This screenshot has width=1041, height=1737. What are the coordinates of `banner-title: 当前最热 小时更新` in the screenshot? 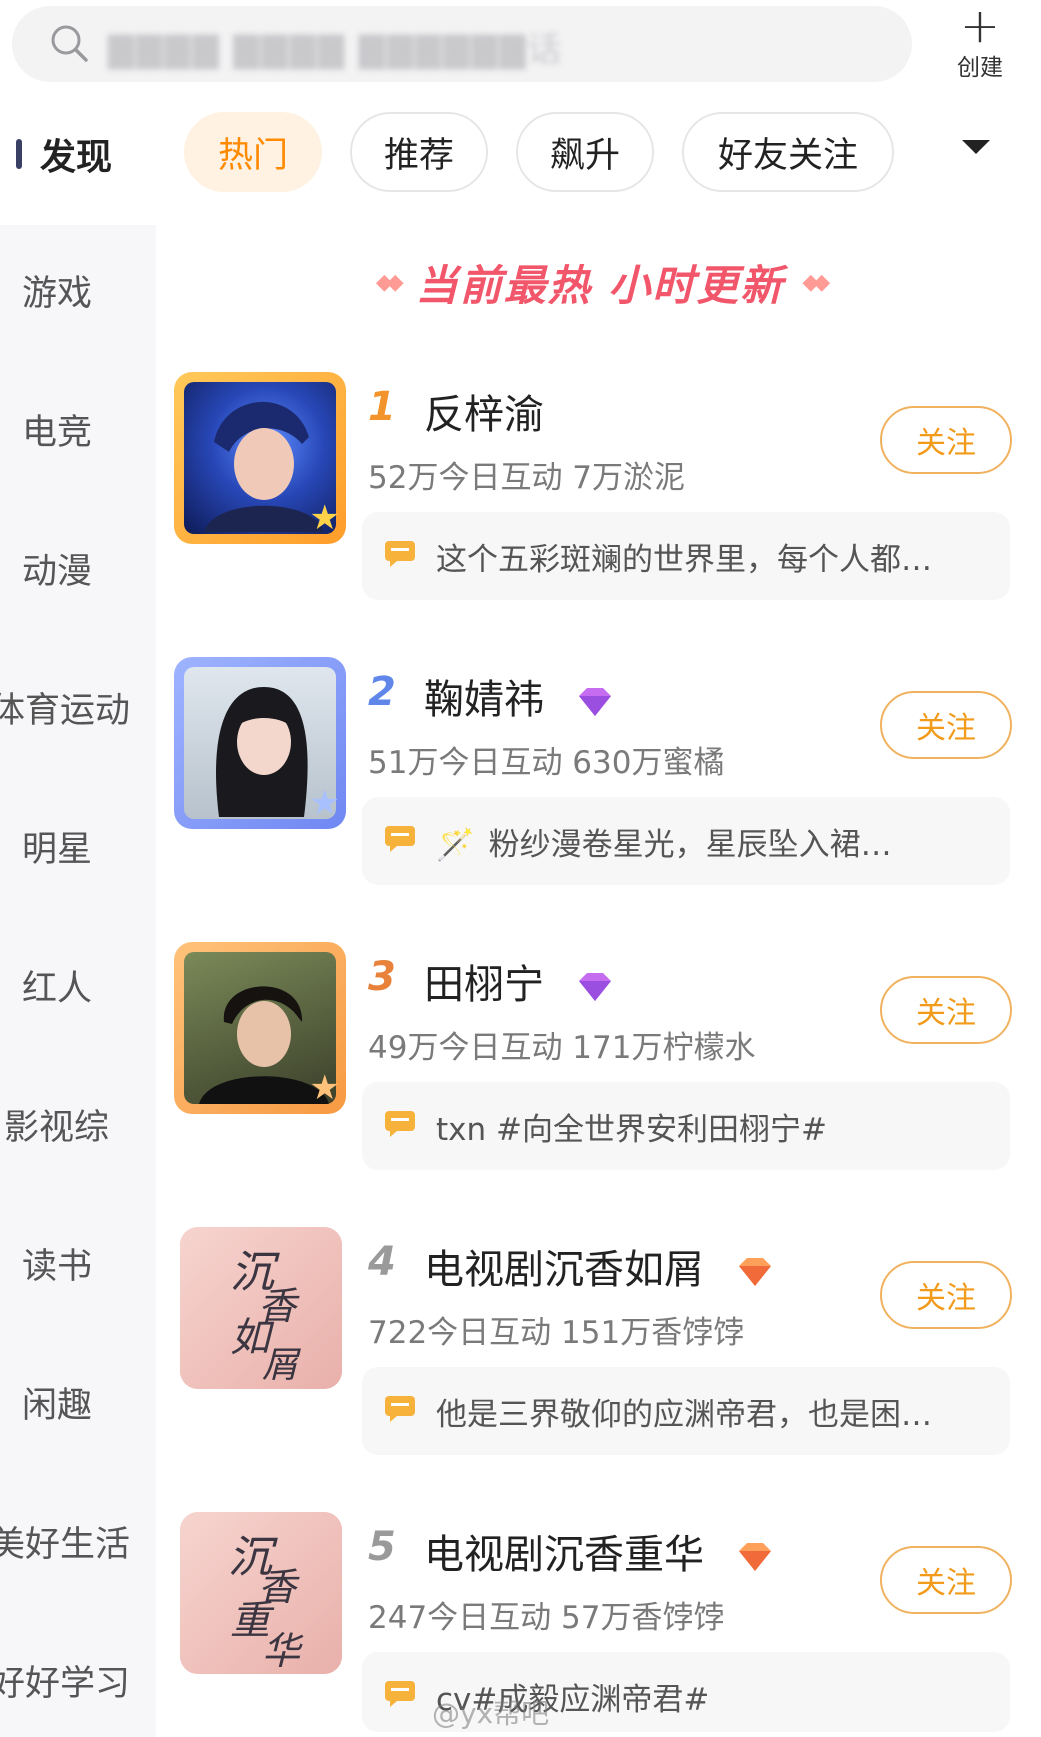 It's located at (600, 285).